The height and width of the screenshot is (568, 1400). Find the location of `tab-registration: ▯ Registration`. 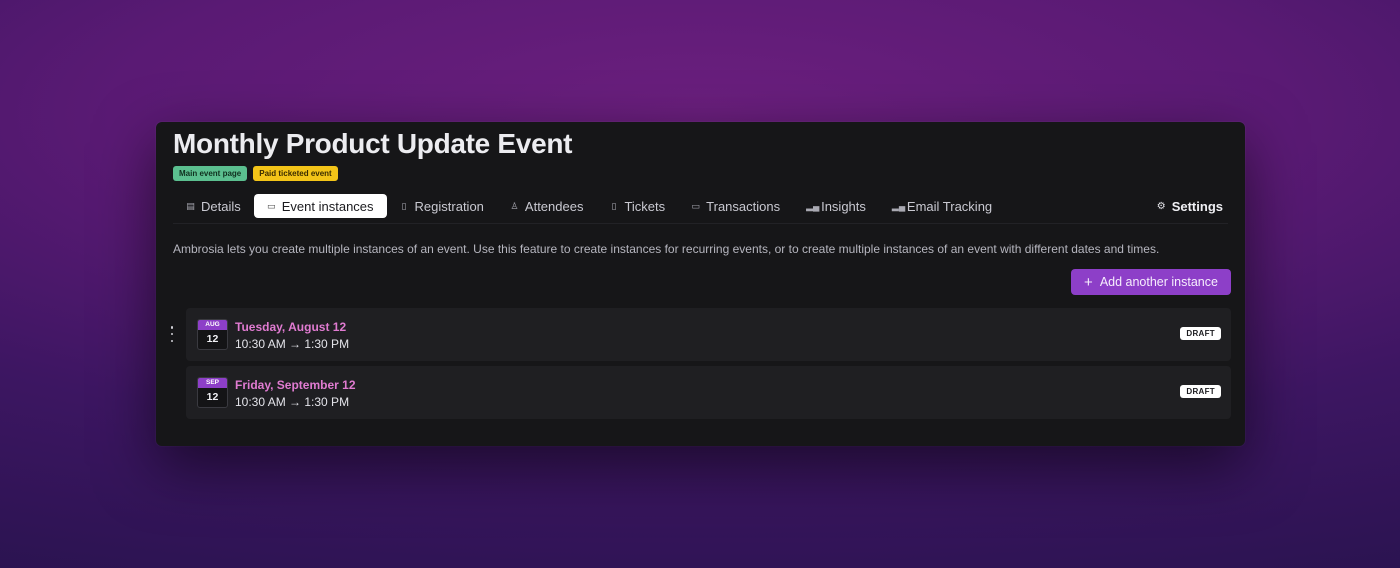

tab-registration: ▯ Registration is located at coordinates (442, 206).